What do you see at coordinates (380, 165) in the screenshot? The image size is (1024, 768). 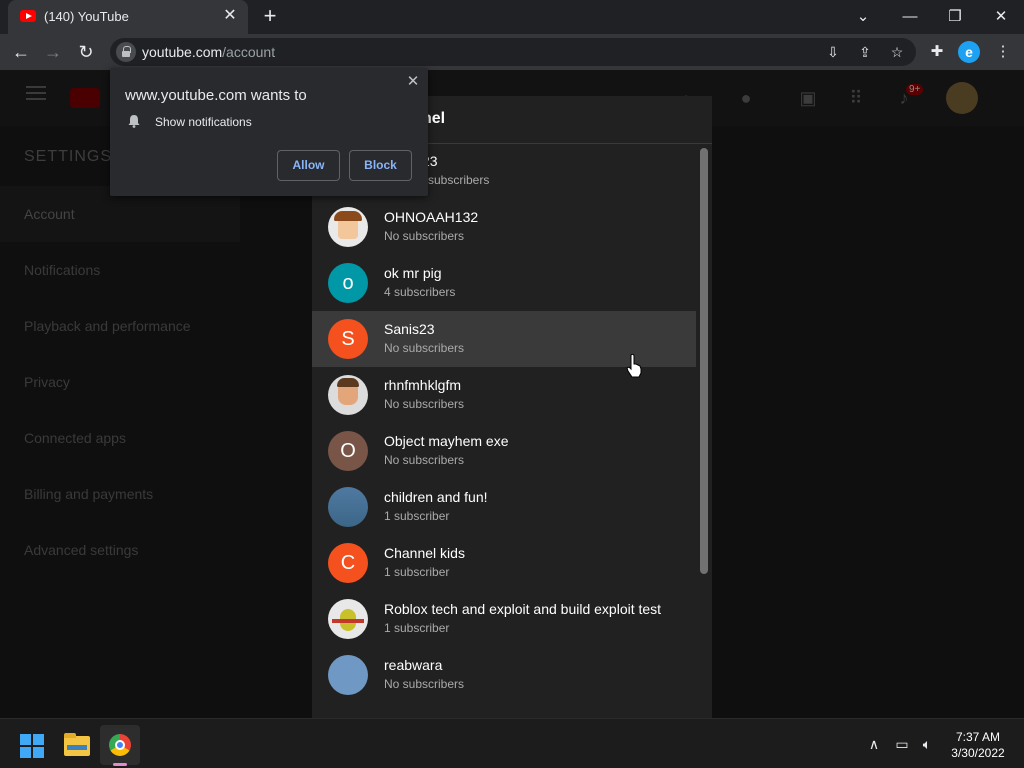 I see `block-button: Block` at bounding box center [380, 165].